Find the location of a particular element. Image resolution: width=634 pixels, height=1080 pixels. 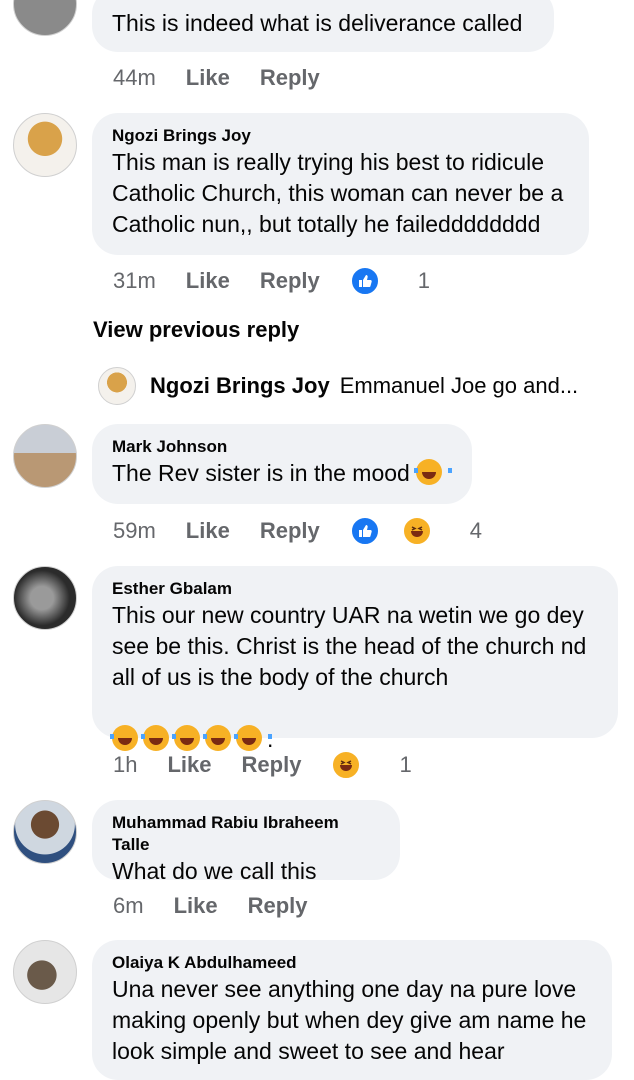

comment-author: Mark Johnson is located at coordinates (282, 447).